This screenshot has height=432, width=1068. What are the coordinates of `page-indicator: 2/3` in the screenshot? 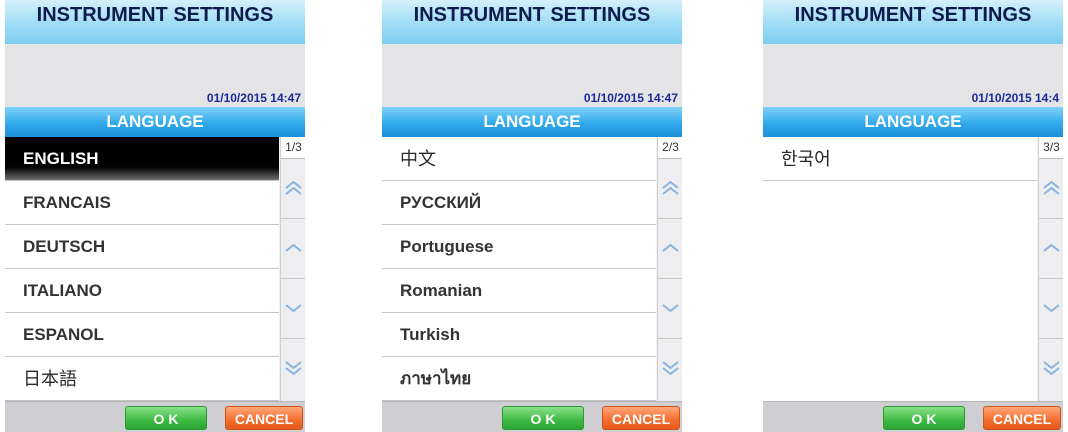 It's located at (670, 148).